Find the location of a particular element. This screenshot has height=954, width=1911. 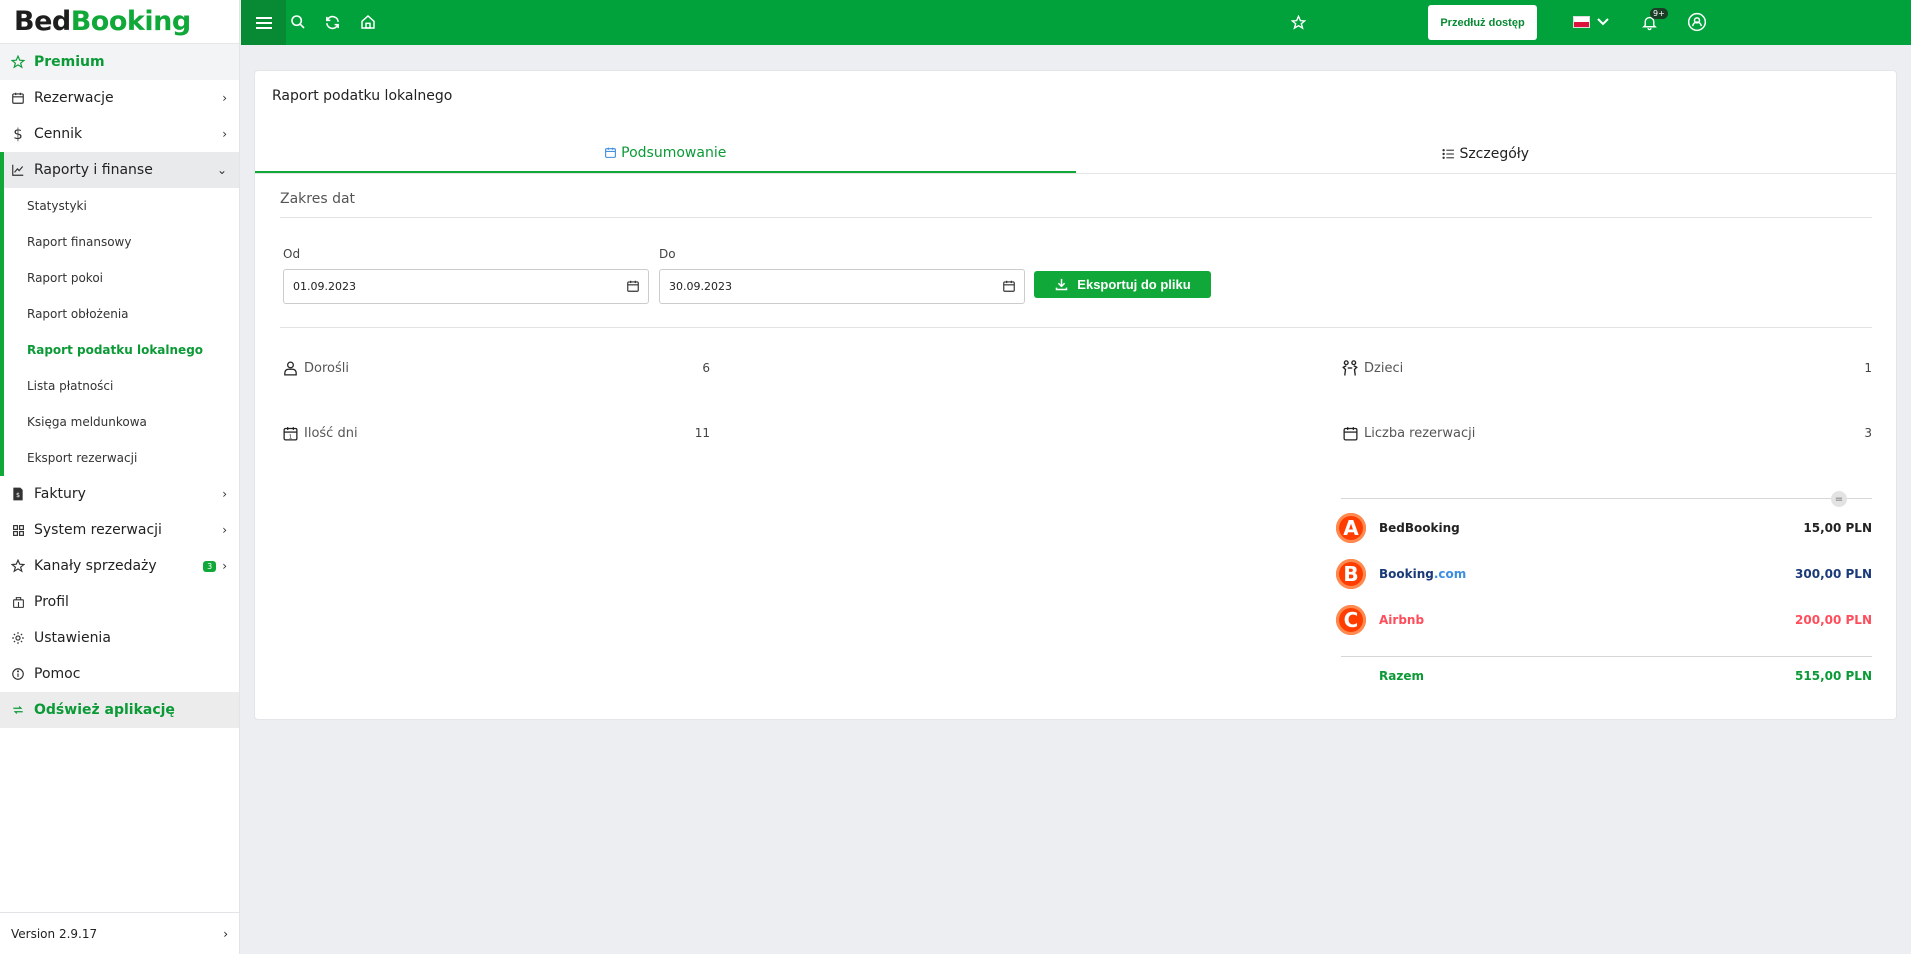

sidebar-item-pricing: $ Cennik › is located at coordinates (119, 134).